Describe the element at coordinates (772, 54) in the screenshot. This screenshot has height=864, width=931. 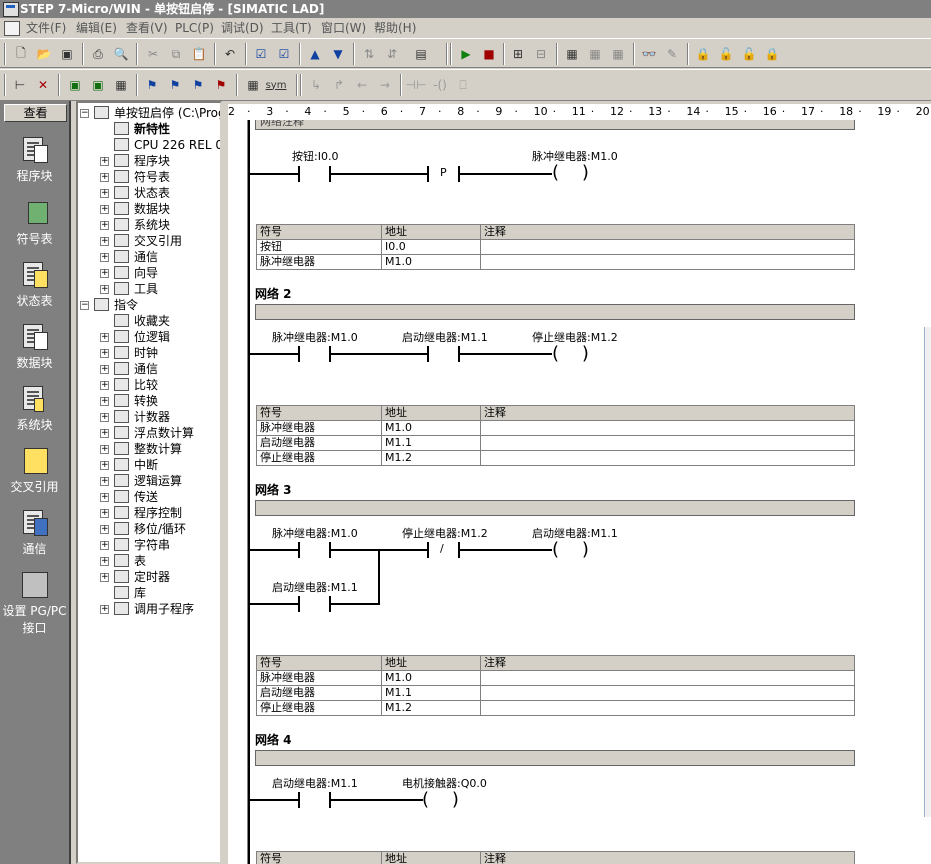
I see `read-forced-icon: 🔒` at that location.